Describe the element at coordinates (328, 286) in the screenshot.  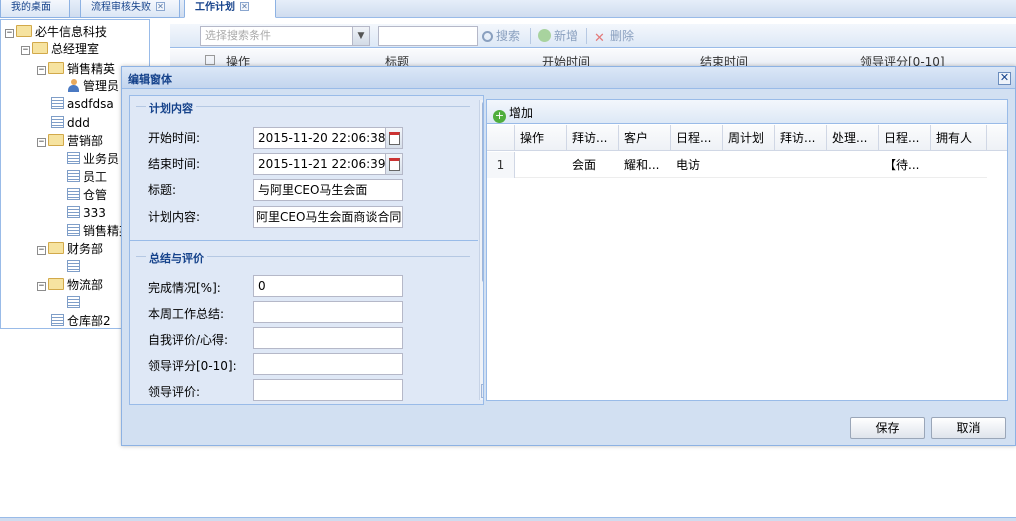
I see `completion-field: 0` at that location.